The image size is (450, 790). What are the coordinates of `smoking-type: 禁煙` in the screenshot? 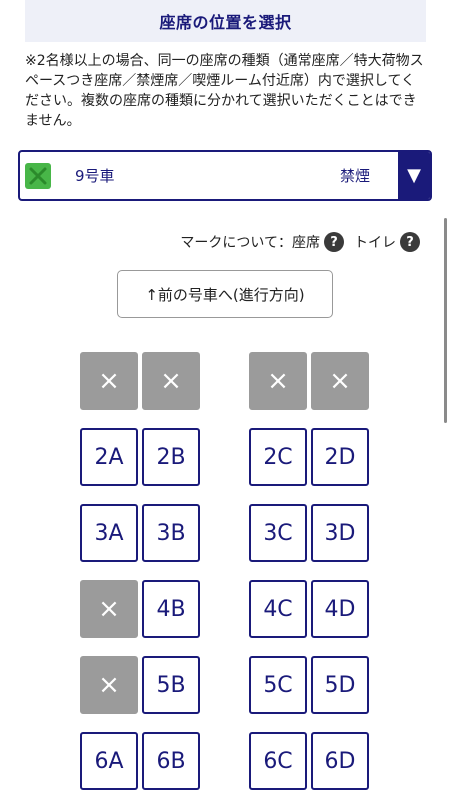 It's located at (354, 176).